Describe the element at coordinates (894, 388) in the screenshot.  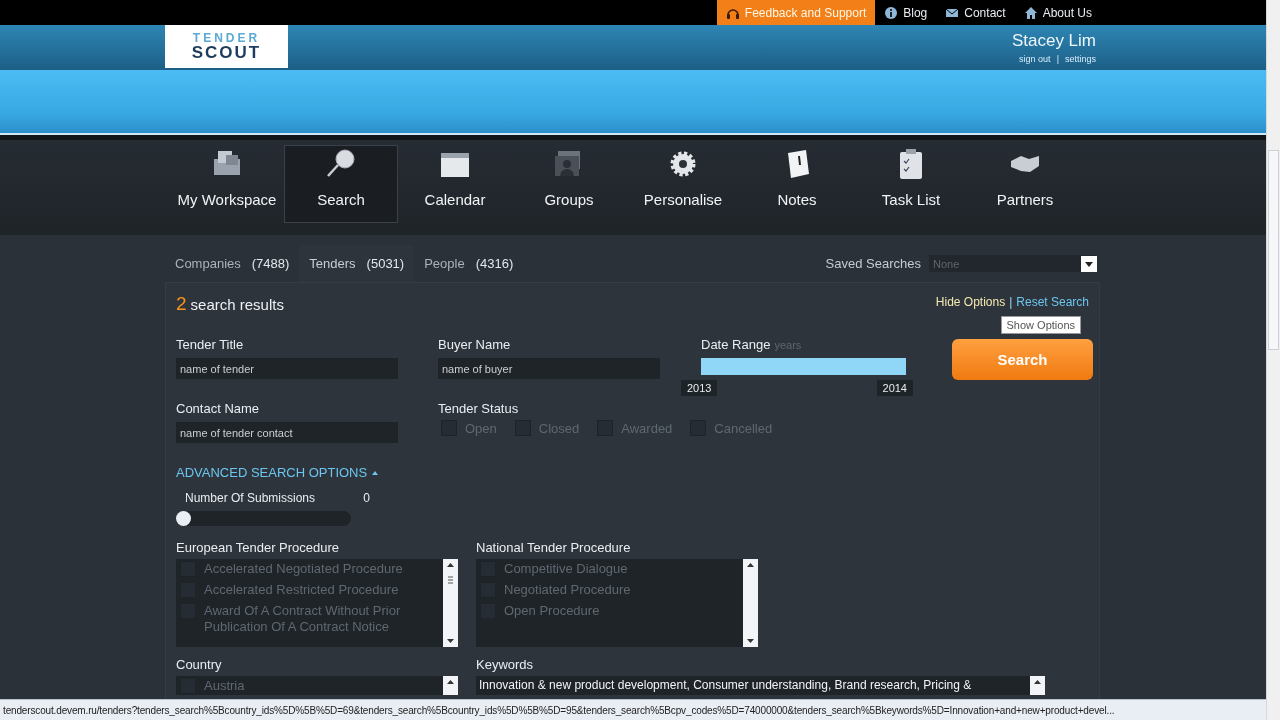
I see `range-end-label: 2014` at that location.